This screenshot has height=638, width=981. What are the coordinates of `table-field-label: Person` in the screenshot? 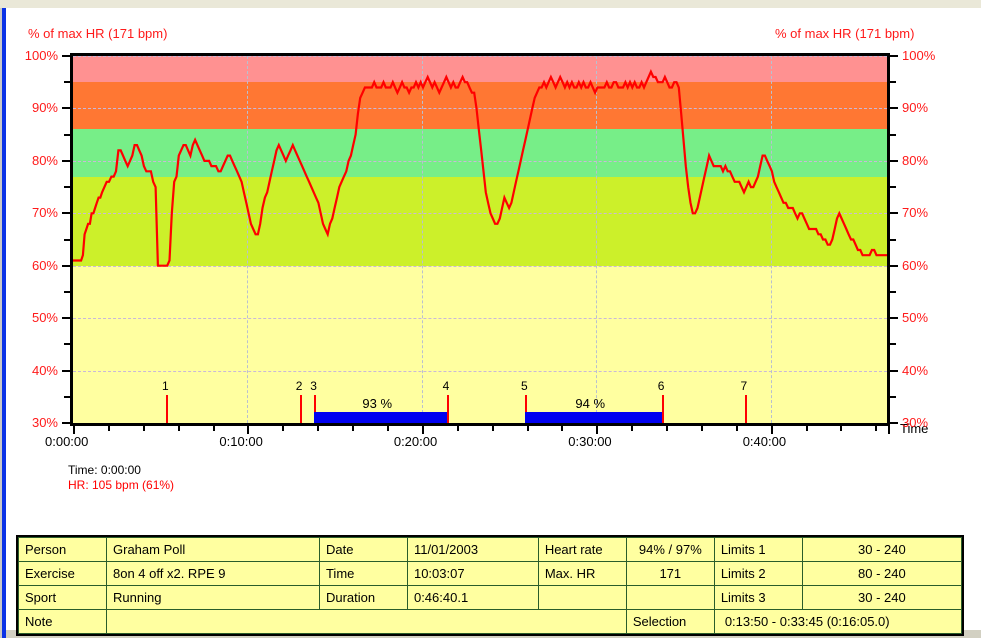 It's located at (62, 549).